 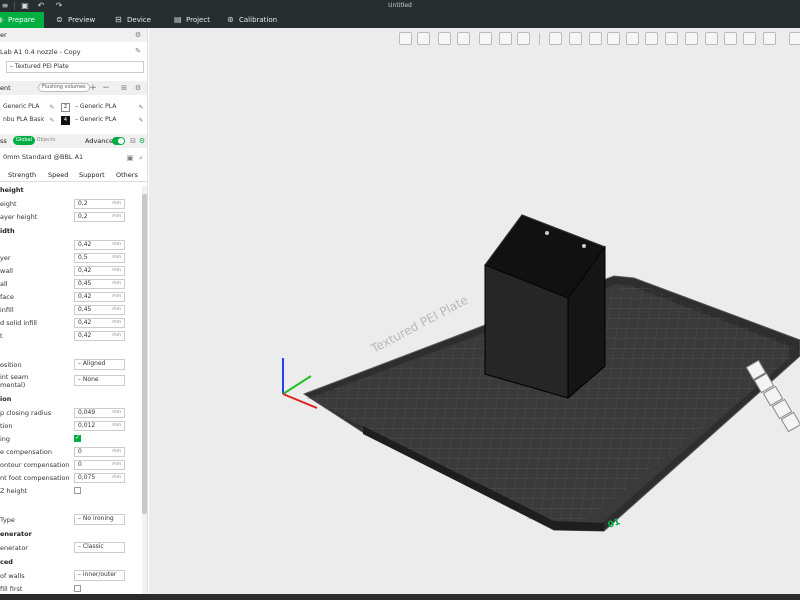 What do you see at coordinates (141, 158) in the screenshot?
I see `search-icon: ⌕` at bounding box center [141, 158].